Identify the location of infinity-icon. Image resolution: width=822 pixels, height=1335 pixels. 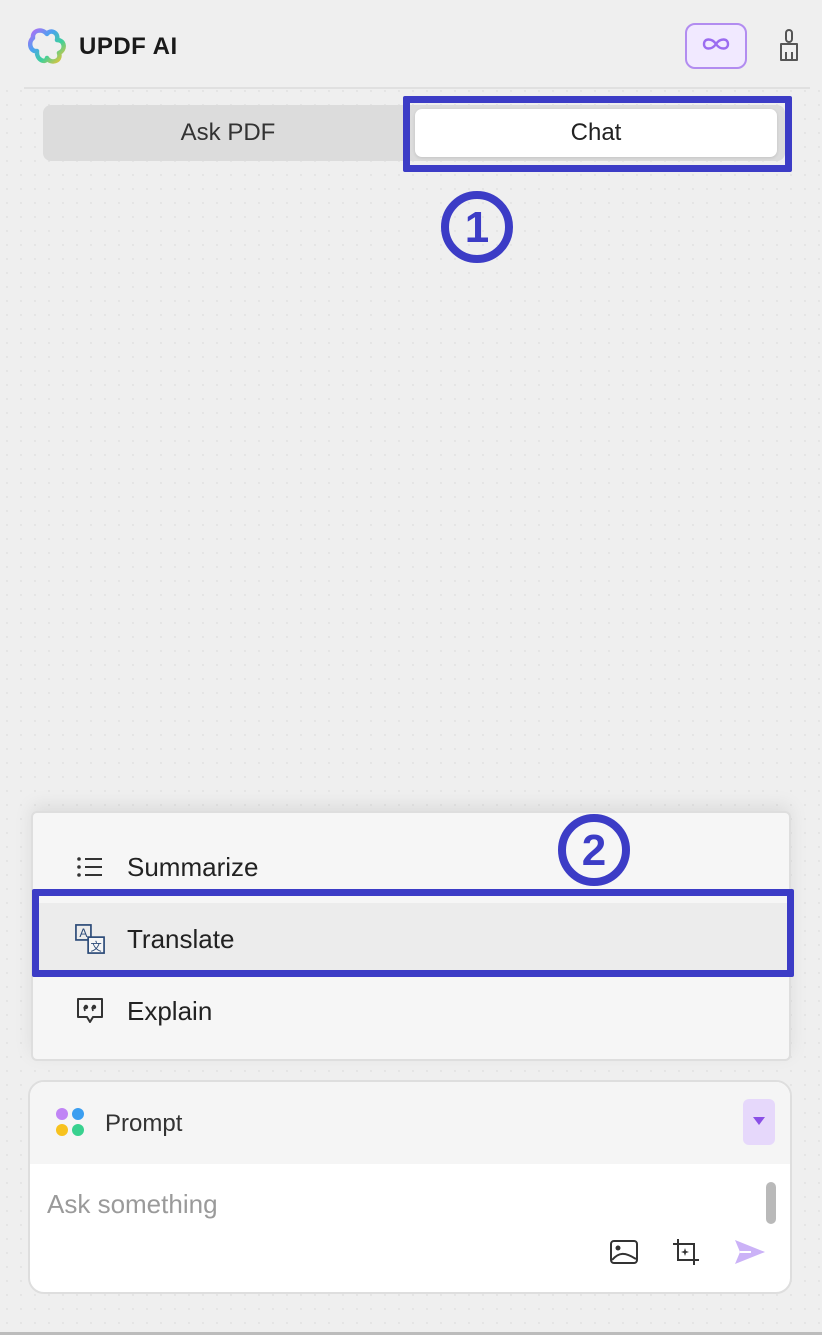
(716, 46).